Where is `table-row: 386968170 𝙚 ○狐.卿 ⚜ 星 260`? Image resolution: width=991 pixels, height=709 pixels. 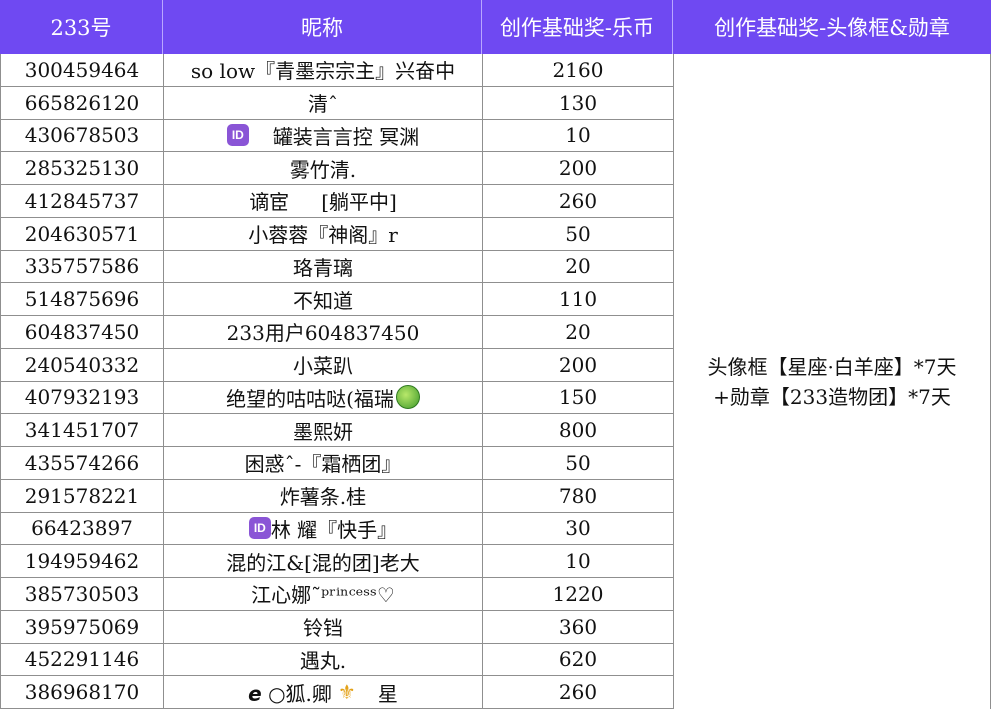
table-row: 386968170 𝙚 ○狐.卿 ⚜ 星 260 is located at coordinates (336, 692).